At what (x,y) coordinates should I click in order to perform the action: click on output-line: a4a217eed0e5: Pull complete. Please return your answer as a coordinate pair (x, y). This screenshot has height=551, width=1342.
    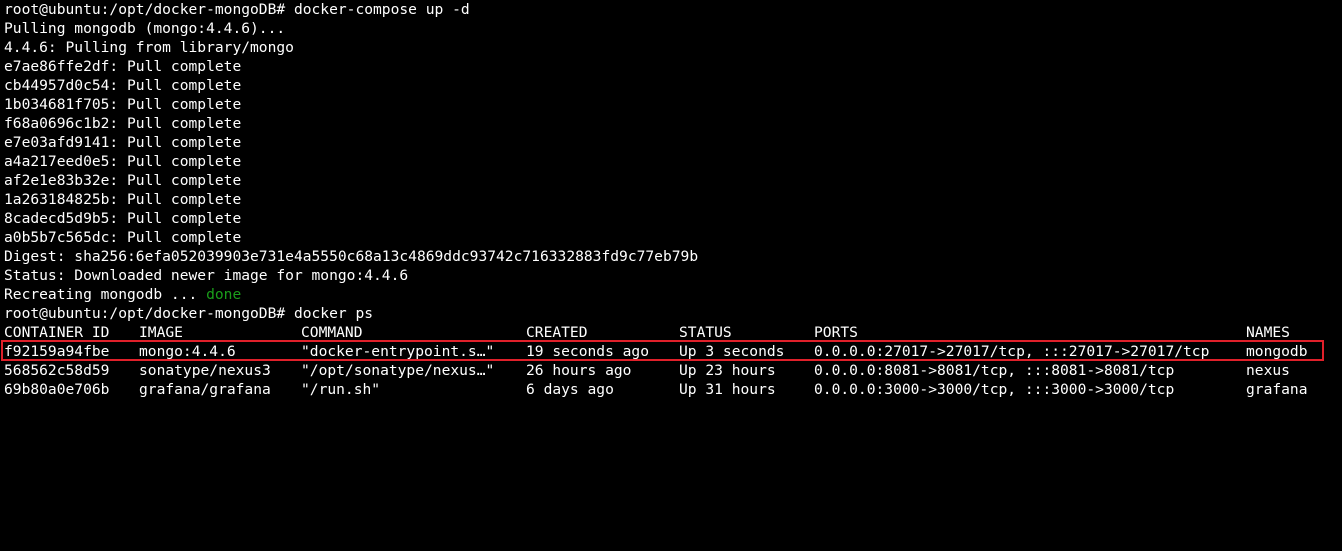
    Looking at the image, I should click on (123, 161).